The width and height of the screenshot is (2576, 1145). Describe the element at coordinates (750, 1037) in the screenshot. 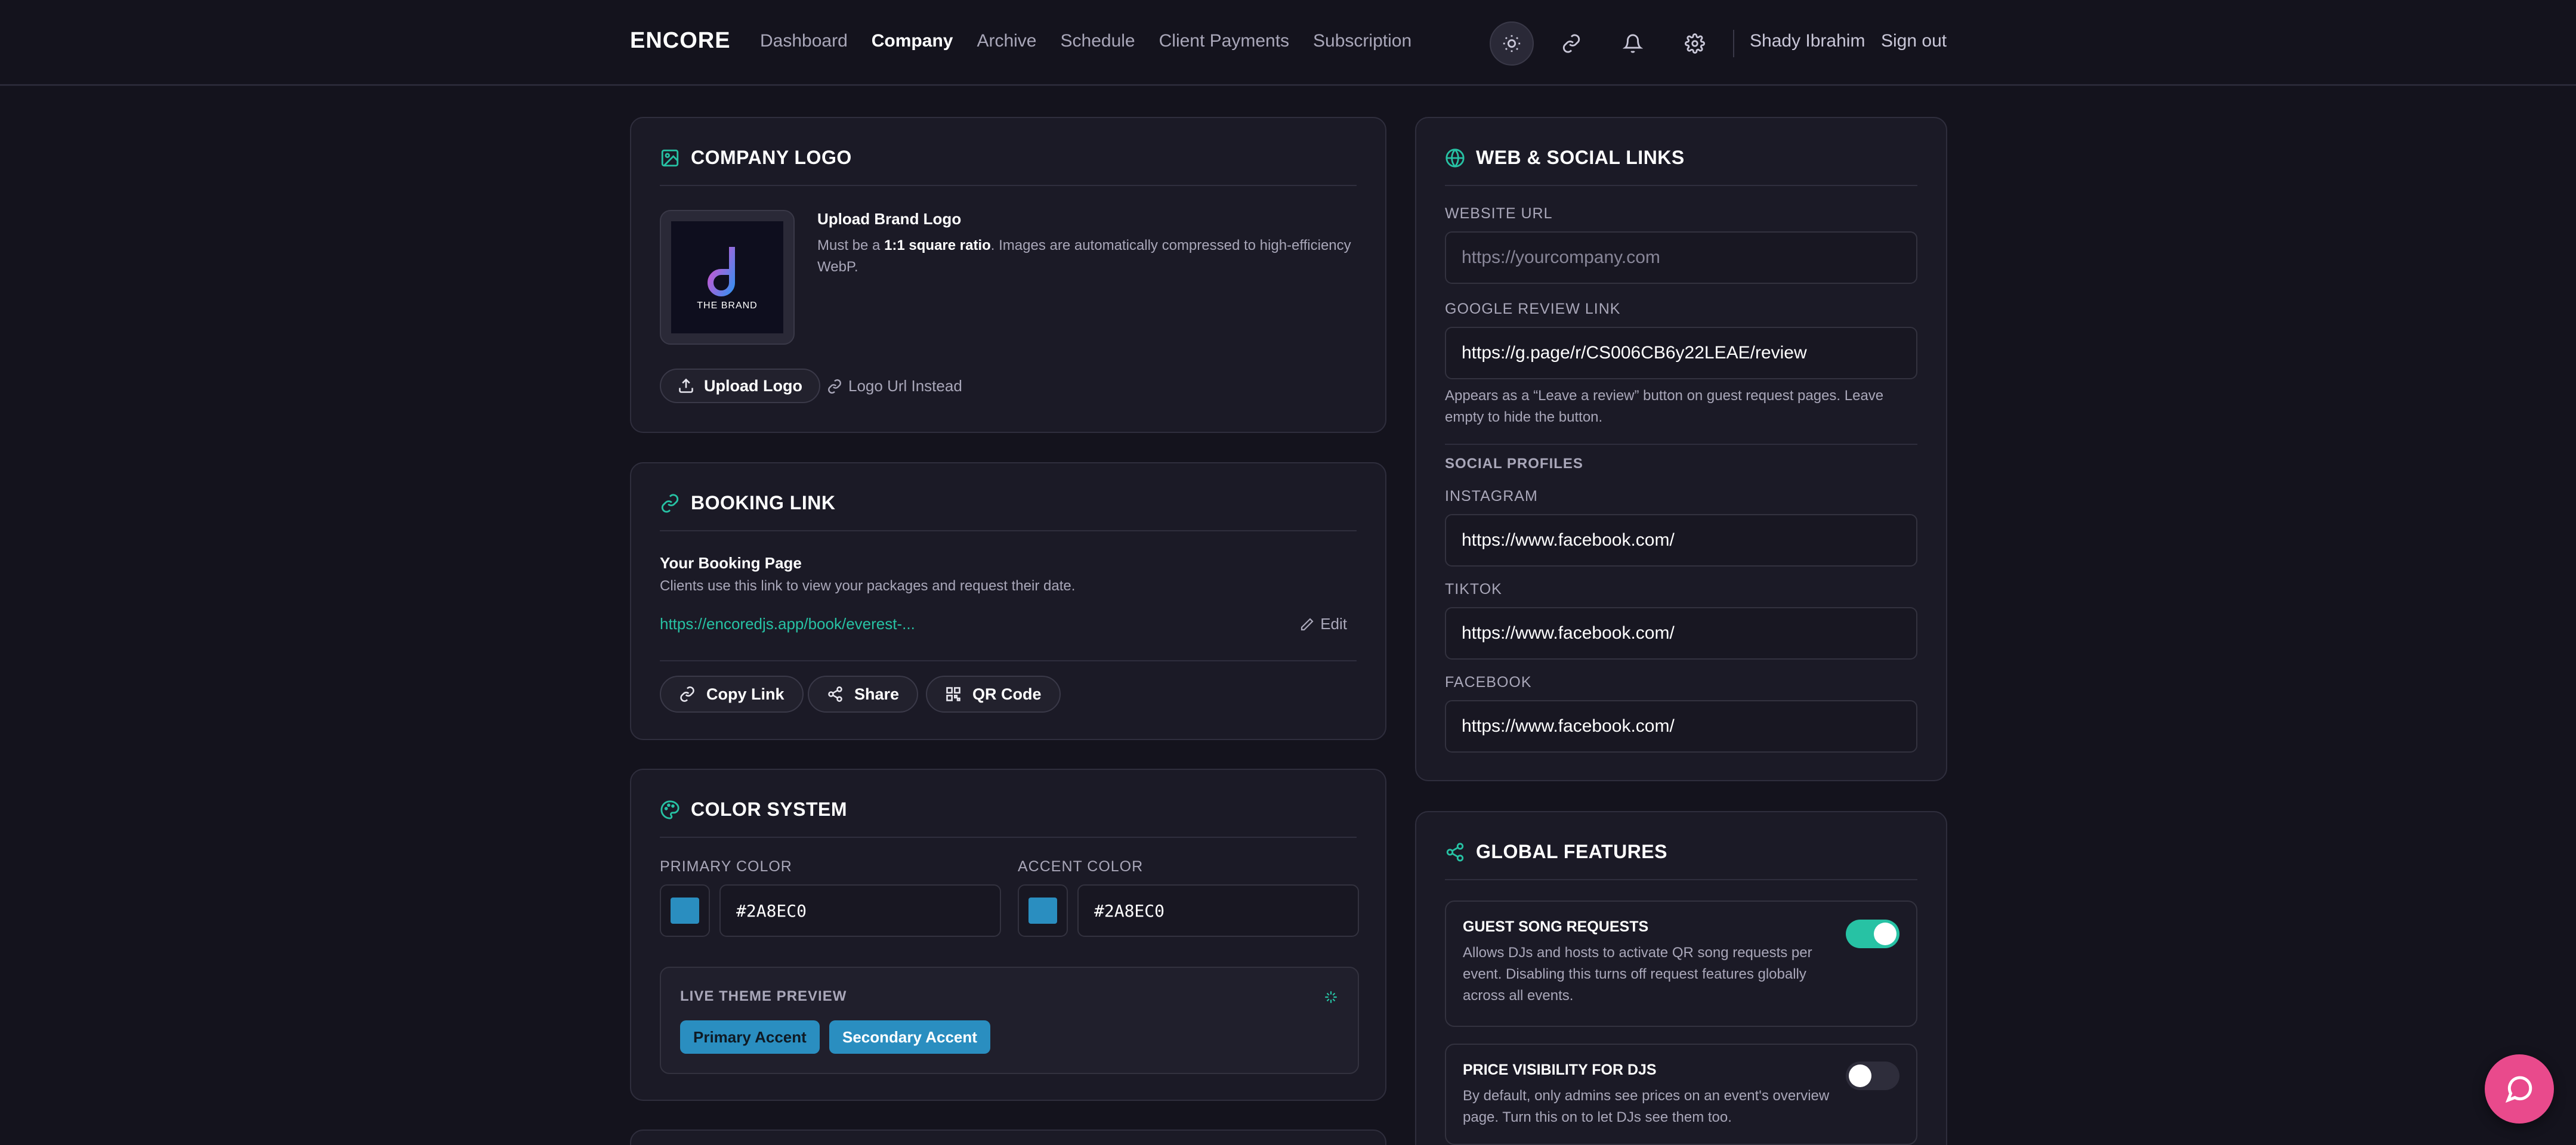

I see `primary-accent-chip: Primary Accent` at that location.